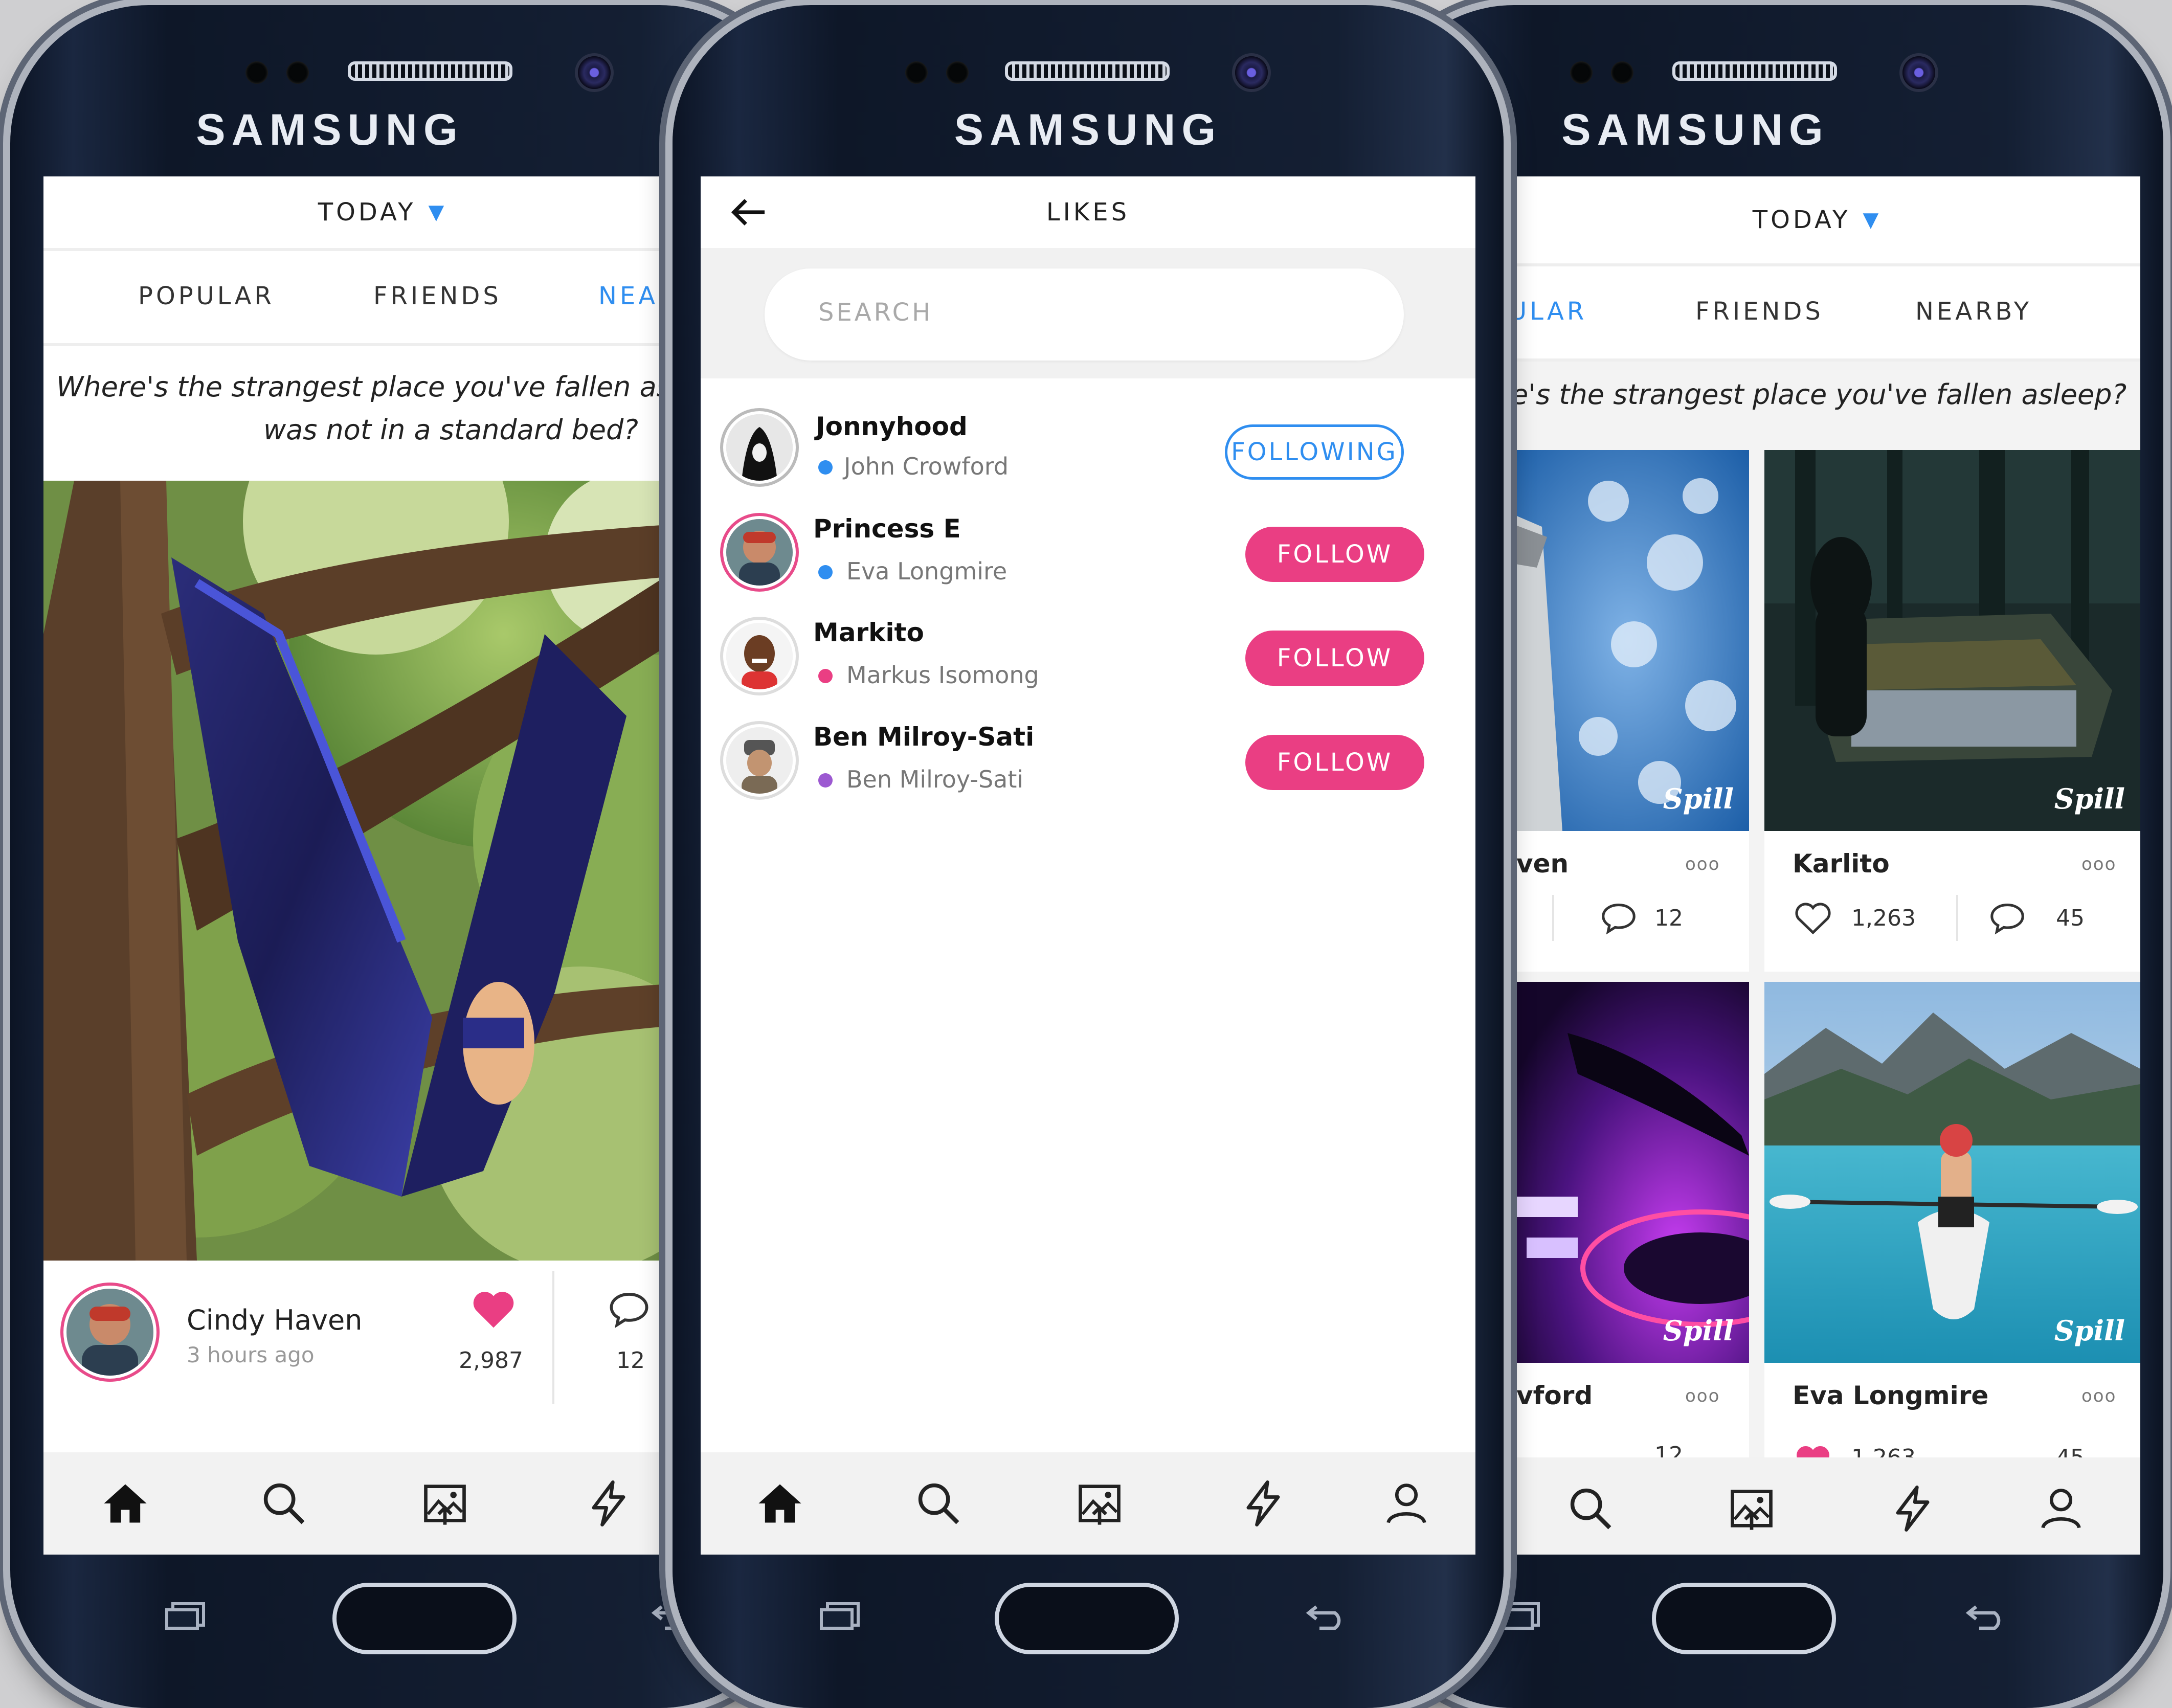 The width and height of the screenshot is (2172, 1708). Describe the element at coordinates (1813, 918) in the screenshot. I see `heart-outline-icon` at that location.